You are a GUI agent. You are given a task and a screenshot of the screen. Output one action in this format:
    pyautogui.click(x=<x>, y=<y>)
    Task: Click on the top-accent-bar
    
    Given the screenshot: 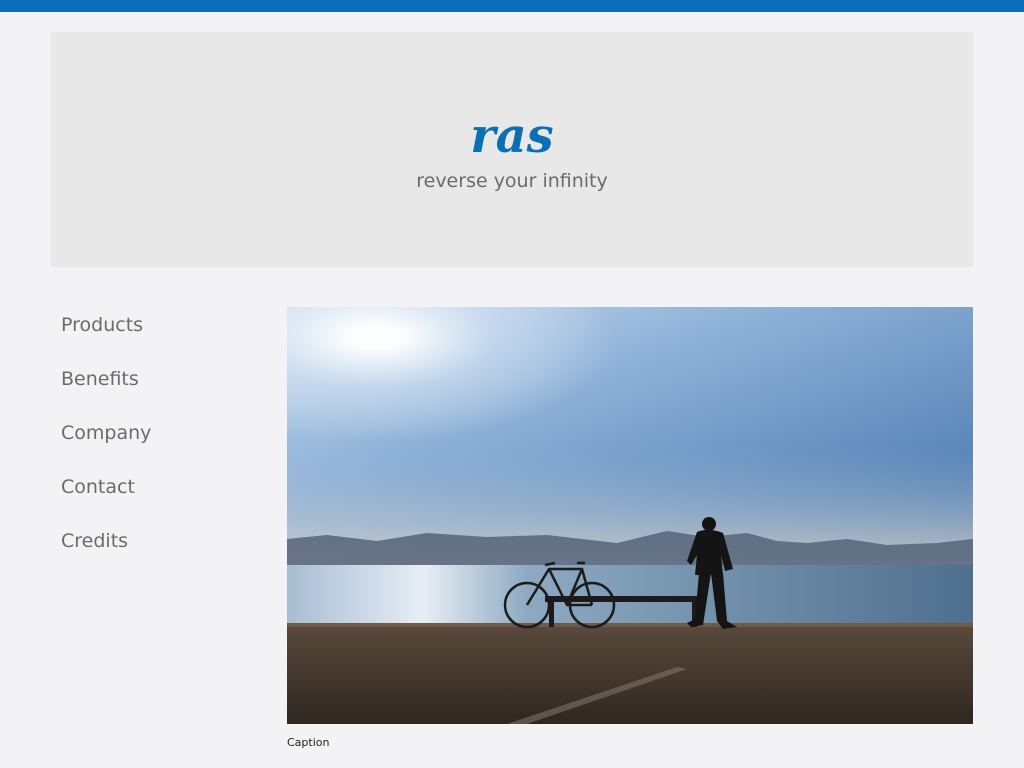 What is the action you would take?
    pyautogui.click(x=512, y=6)
    